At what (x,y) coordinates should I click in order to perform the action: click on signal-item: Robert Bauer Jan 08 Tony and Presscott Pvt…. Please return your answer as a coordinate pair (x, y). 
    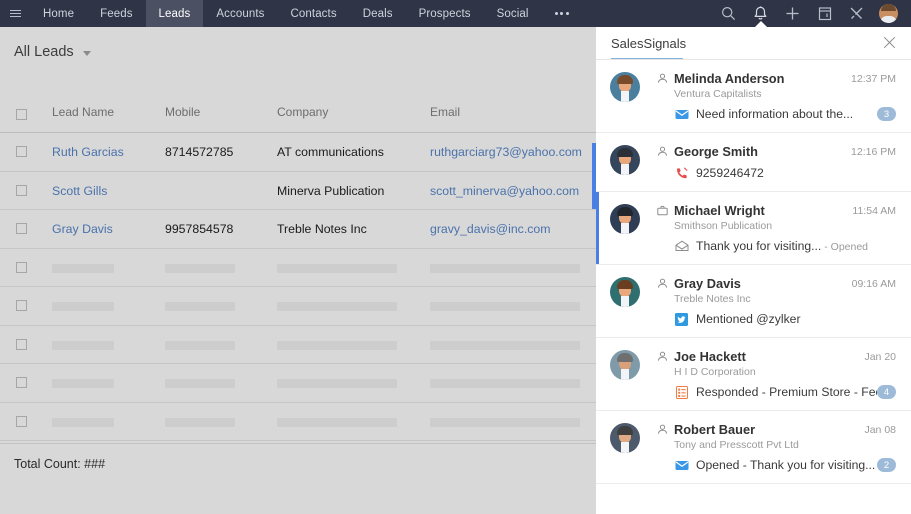
    Looking at the image, I should click on (753, 447).